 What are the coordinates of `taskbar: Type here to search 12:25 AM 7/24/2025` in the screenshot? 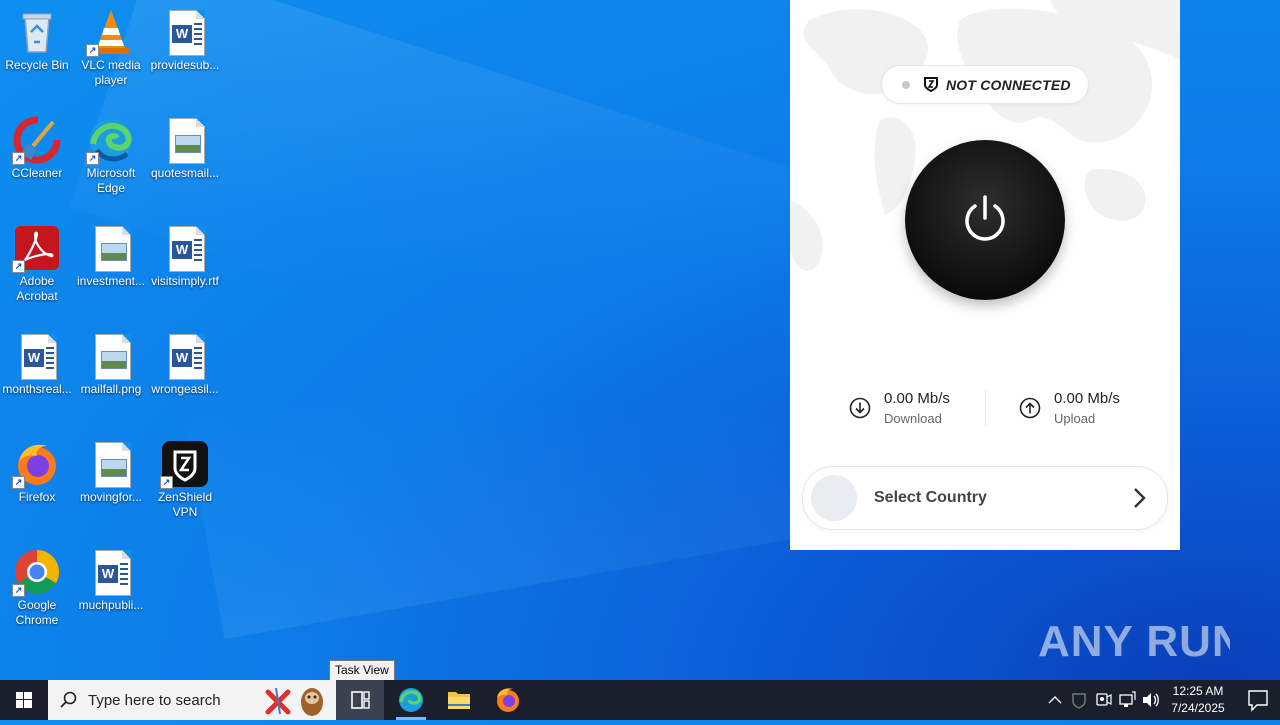 It's located at (640, 700).